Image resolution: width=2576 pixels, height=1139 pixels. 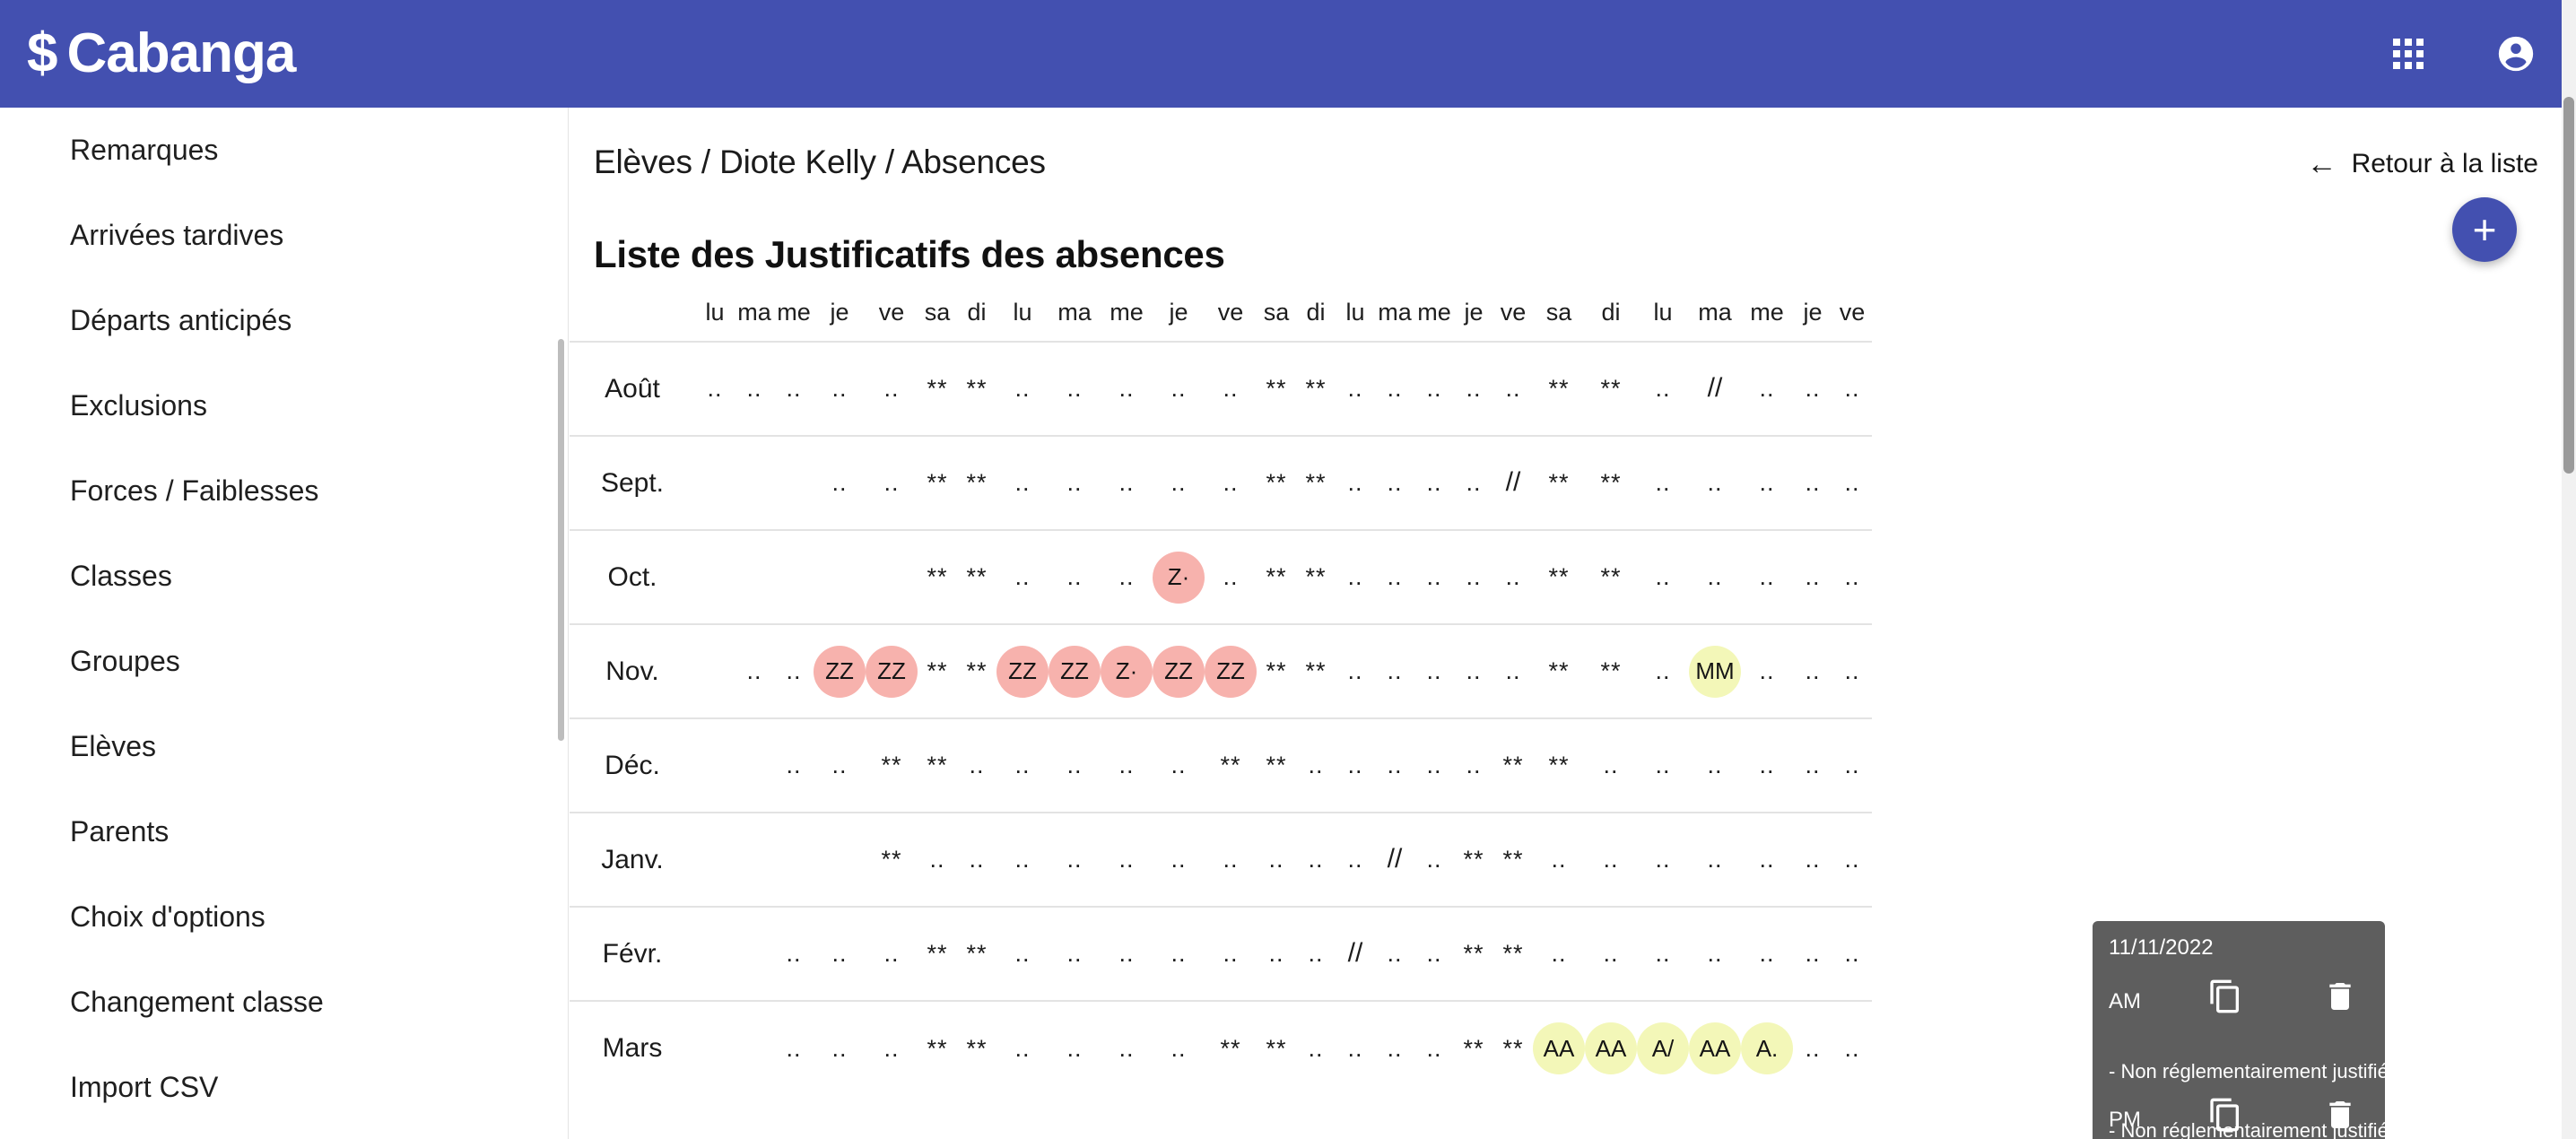 I want to click on copy-icon, so click(x=2225, y=996).